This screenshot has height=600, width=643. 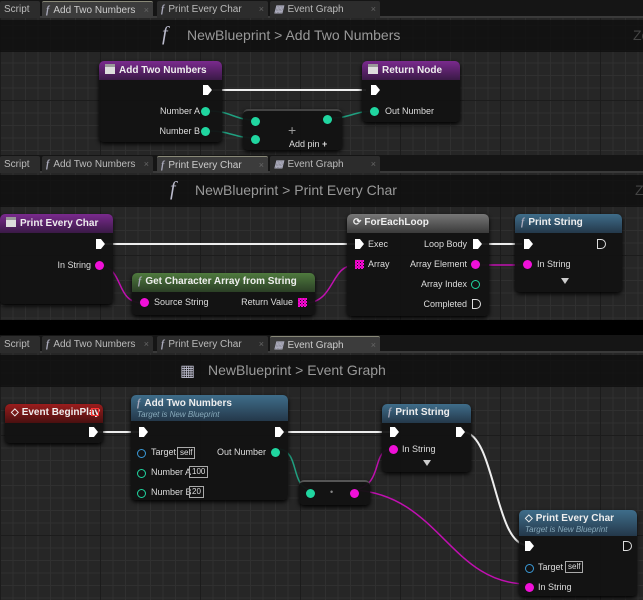 What do you see at coordinates (441, 537) in the screenshot?
I see `string-wire` at bounding box center [441, 537].